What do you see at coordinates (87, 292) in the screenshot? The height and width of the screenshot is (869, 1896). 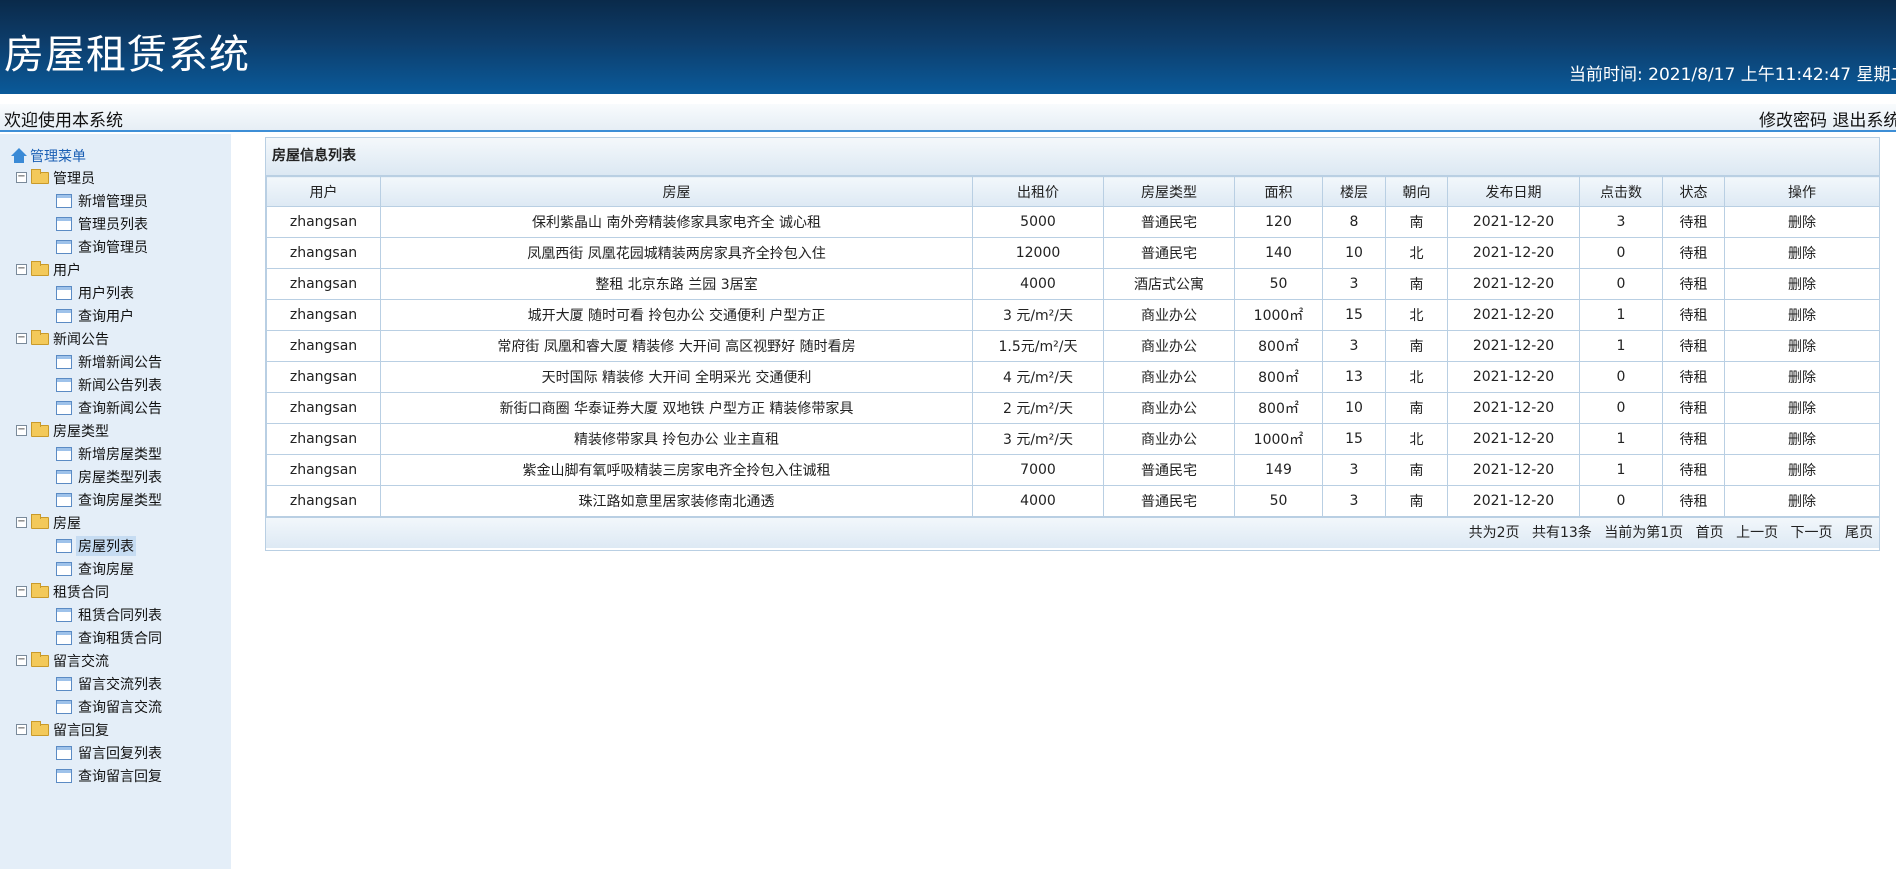 I see `menu-item: 用户列表` at bounding box center [87, 292].